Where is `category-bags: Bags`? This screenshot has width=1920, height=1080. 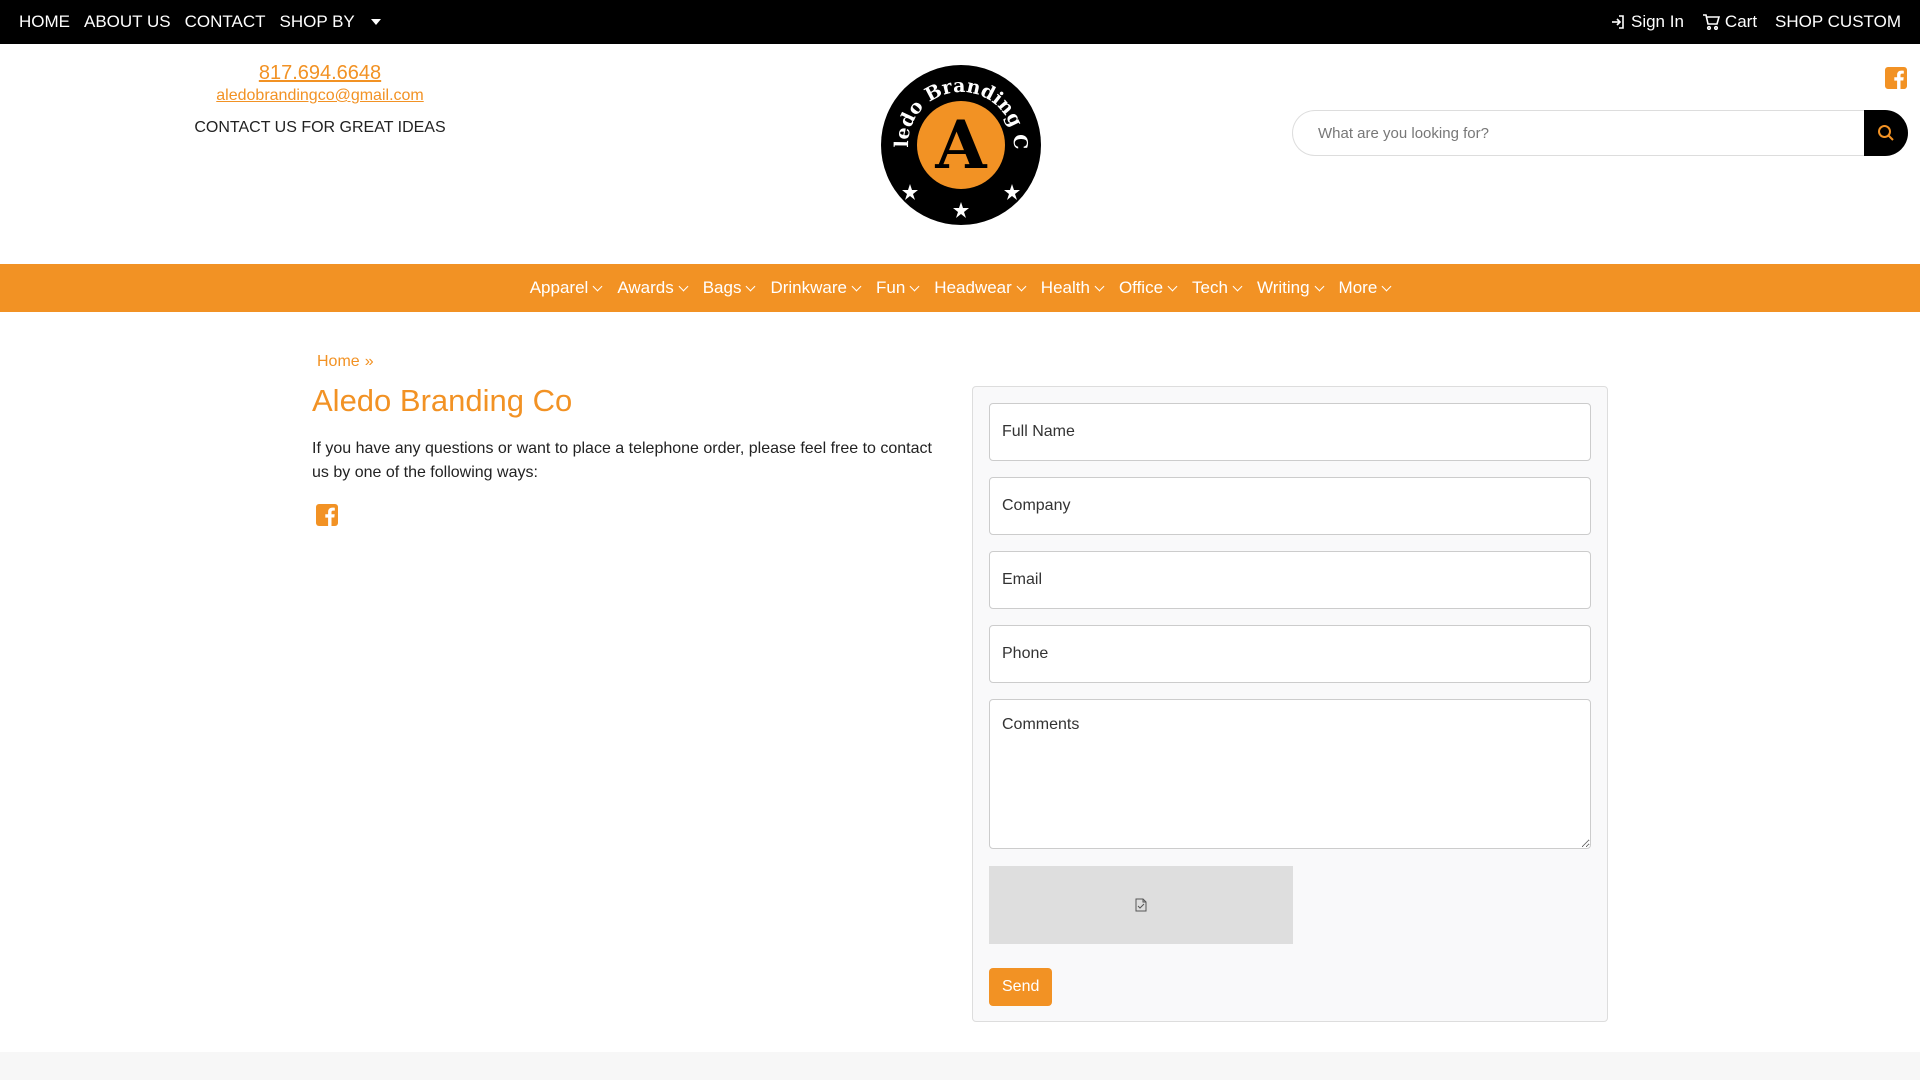 category-bags: Bags is located at coordinates (729, 288).